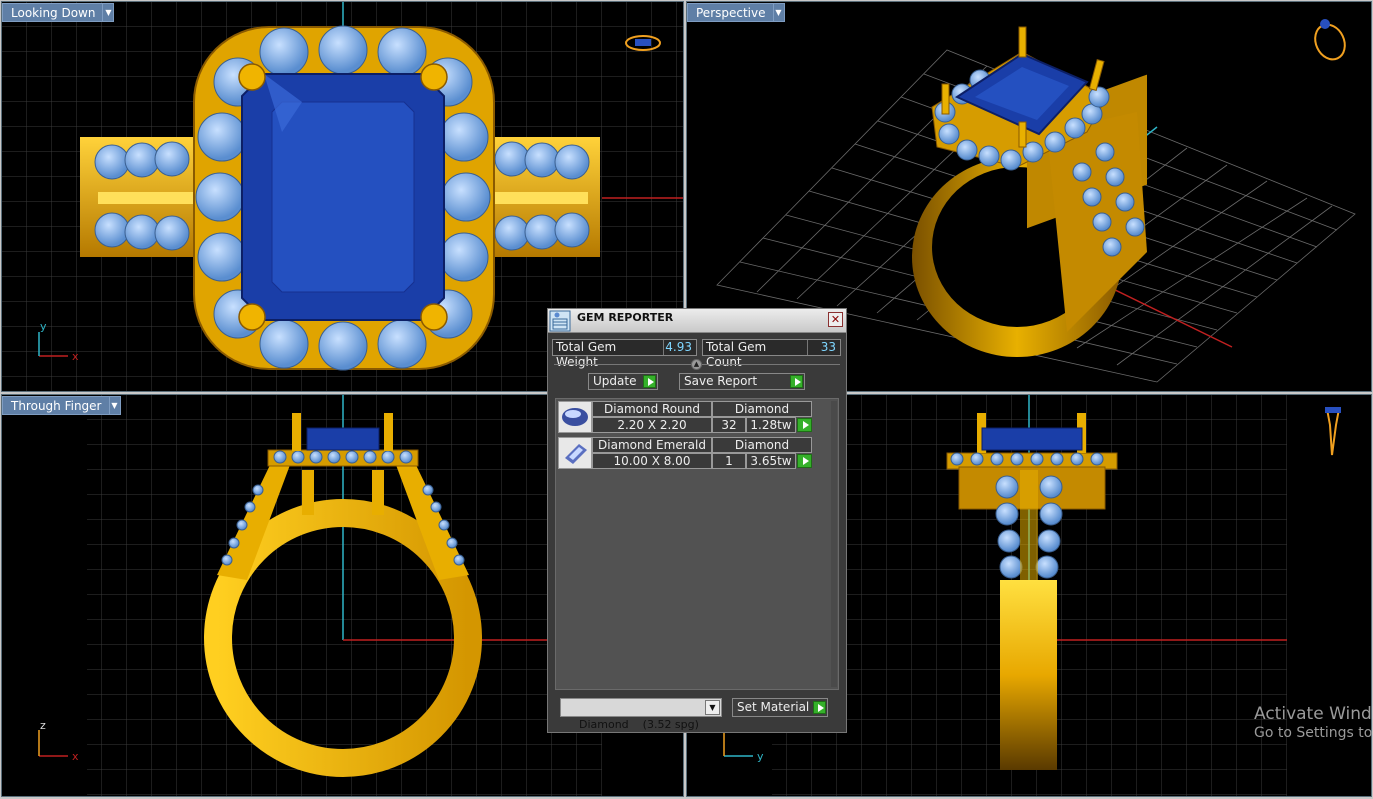  I want to click on view-selector-label: Through Finger, so click(56, 405).